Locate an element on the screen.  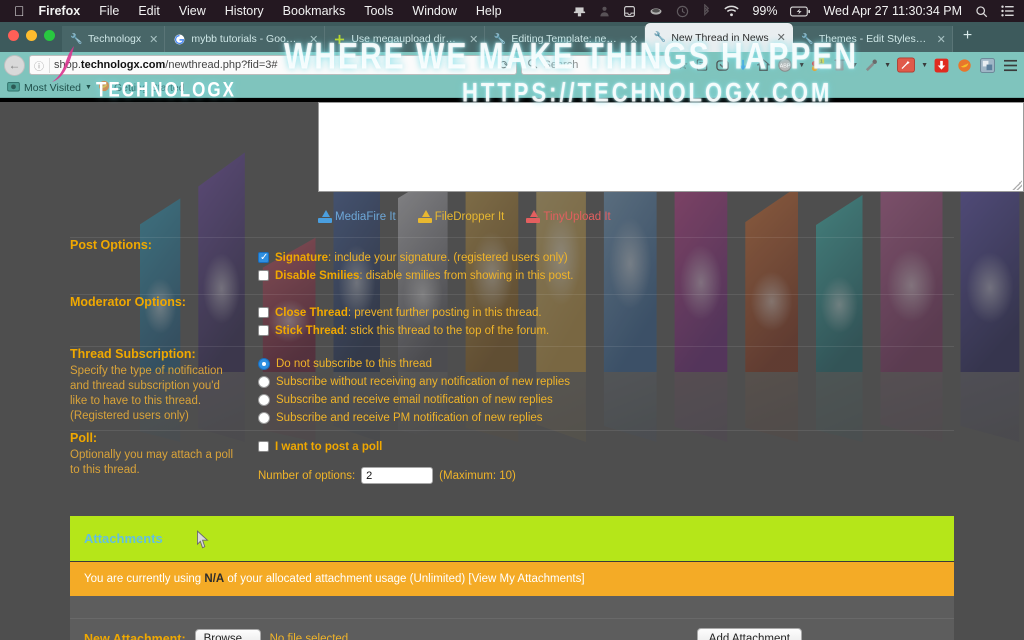
mediafire-upload-link: MediaFire It is located at coordinates (357, 216).